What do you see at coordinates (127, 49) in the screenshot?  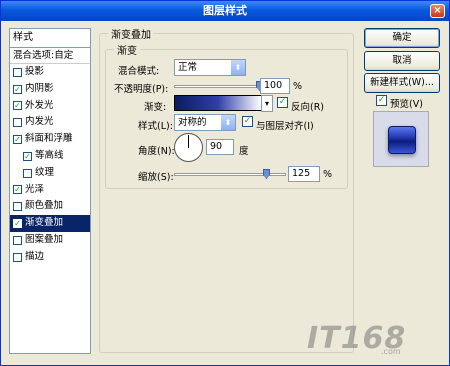 I see `subgroup-title: 渐变` at bounding box center [127, 49].